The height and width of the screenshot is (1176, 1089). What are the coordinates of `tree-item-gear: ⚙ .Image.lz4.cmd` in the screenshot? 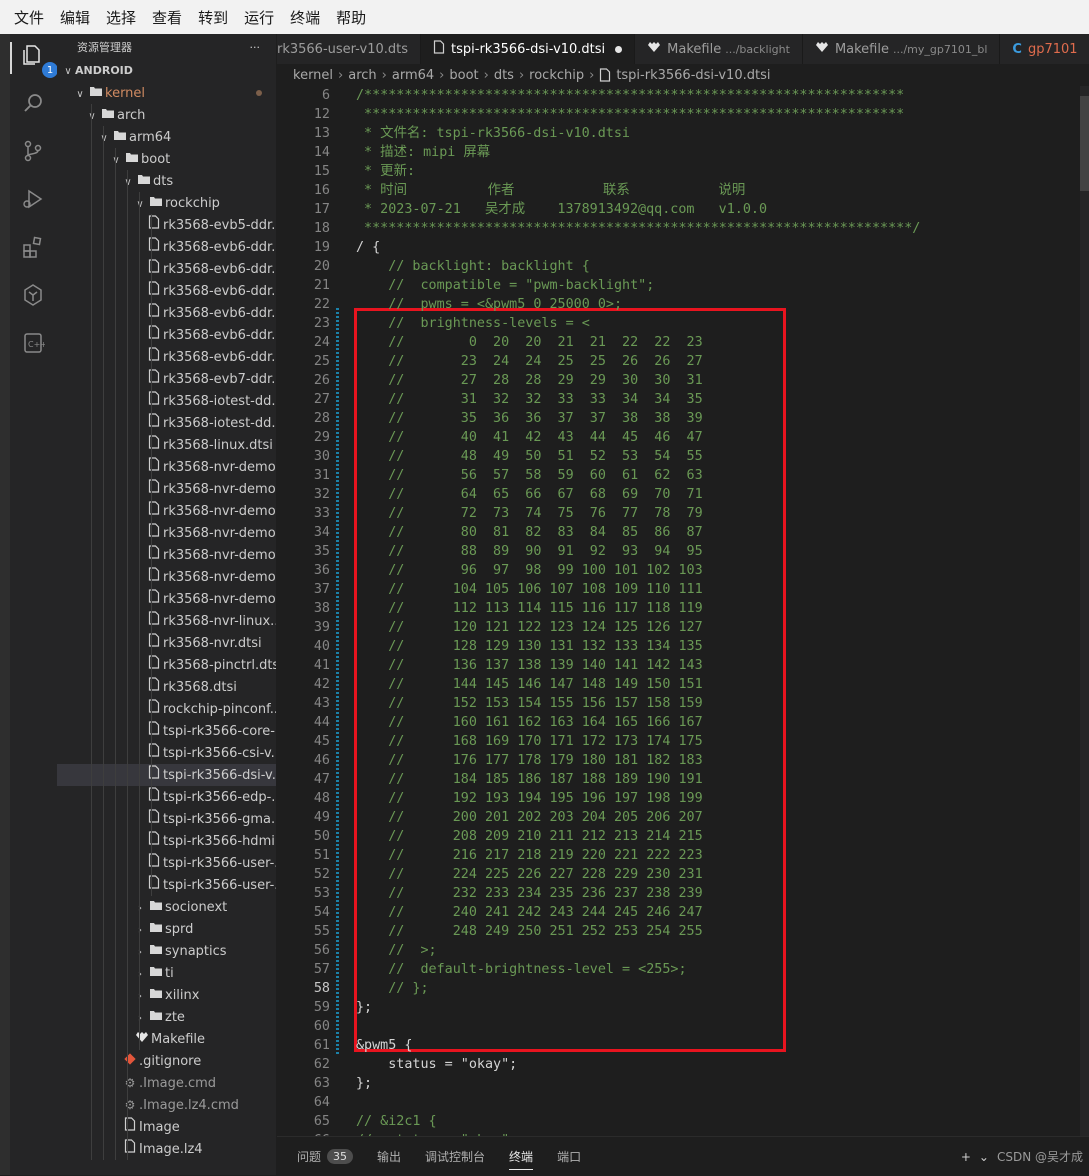 It's located at (166, 1105).